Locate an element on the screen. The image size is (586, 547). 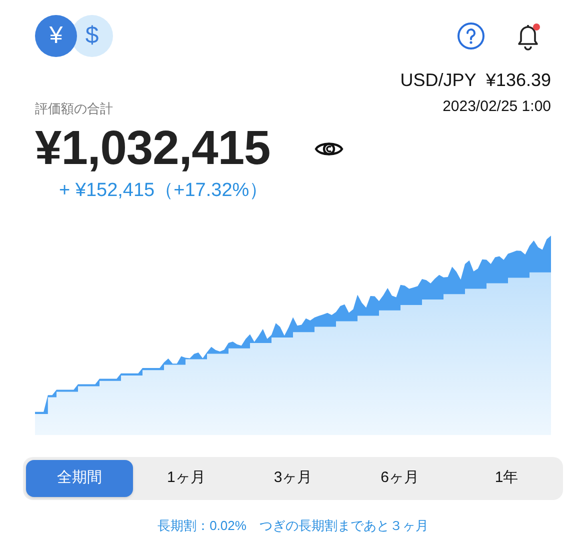
period-tab: 1年 is located at coordinates (506, 478).